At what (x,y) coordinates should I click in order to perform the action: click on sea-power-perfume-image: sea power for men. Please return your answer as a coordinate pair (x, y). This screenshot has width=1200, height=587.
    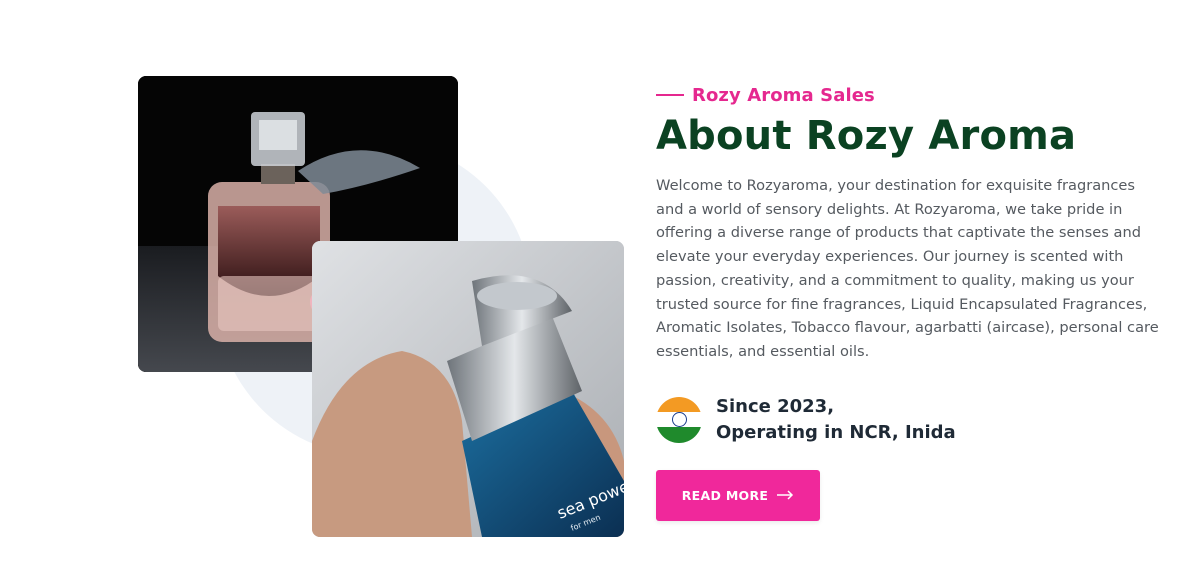
    Looking at the image, I should click on (468, 389).